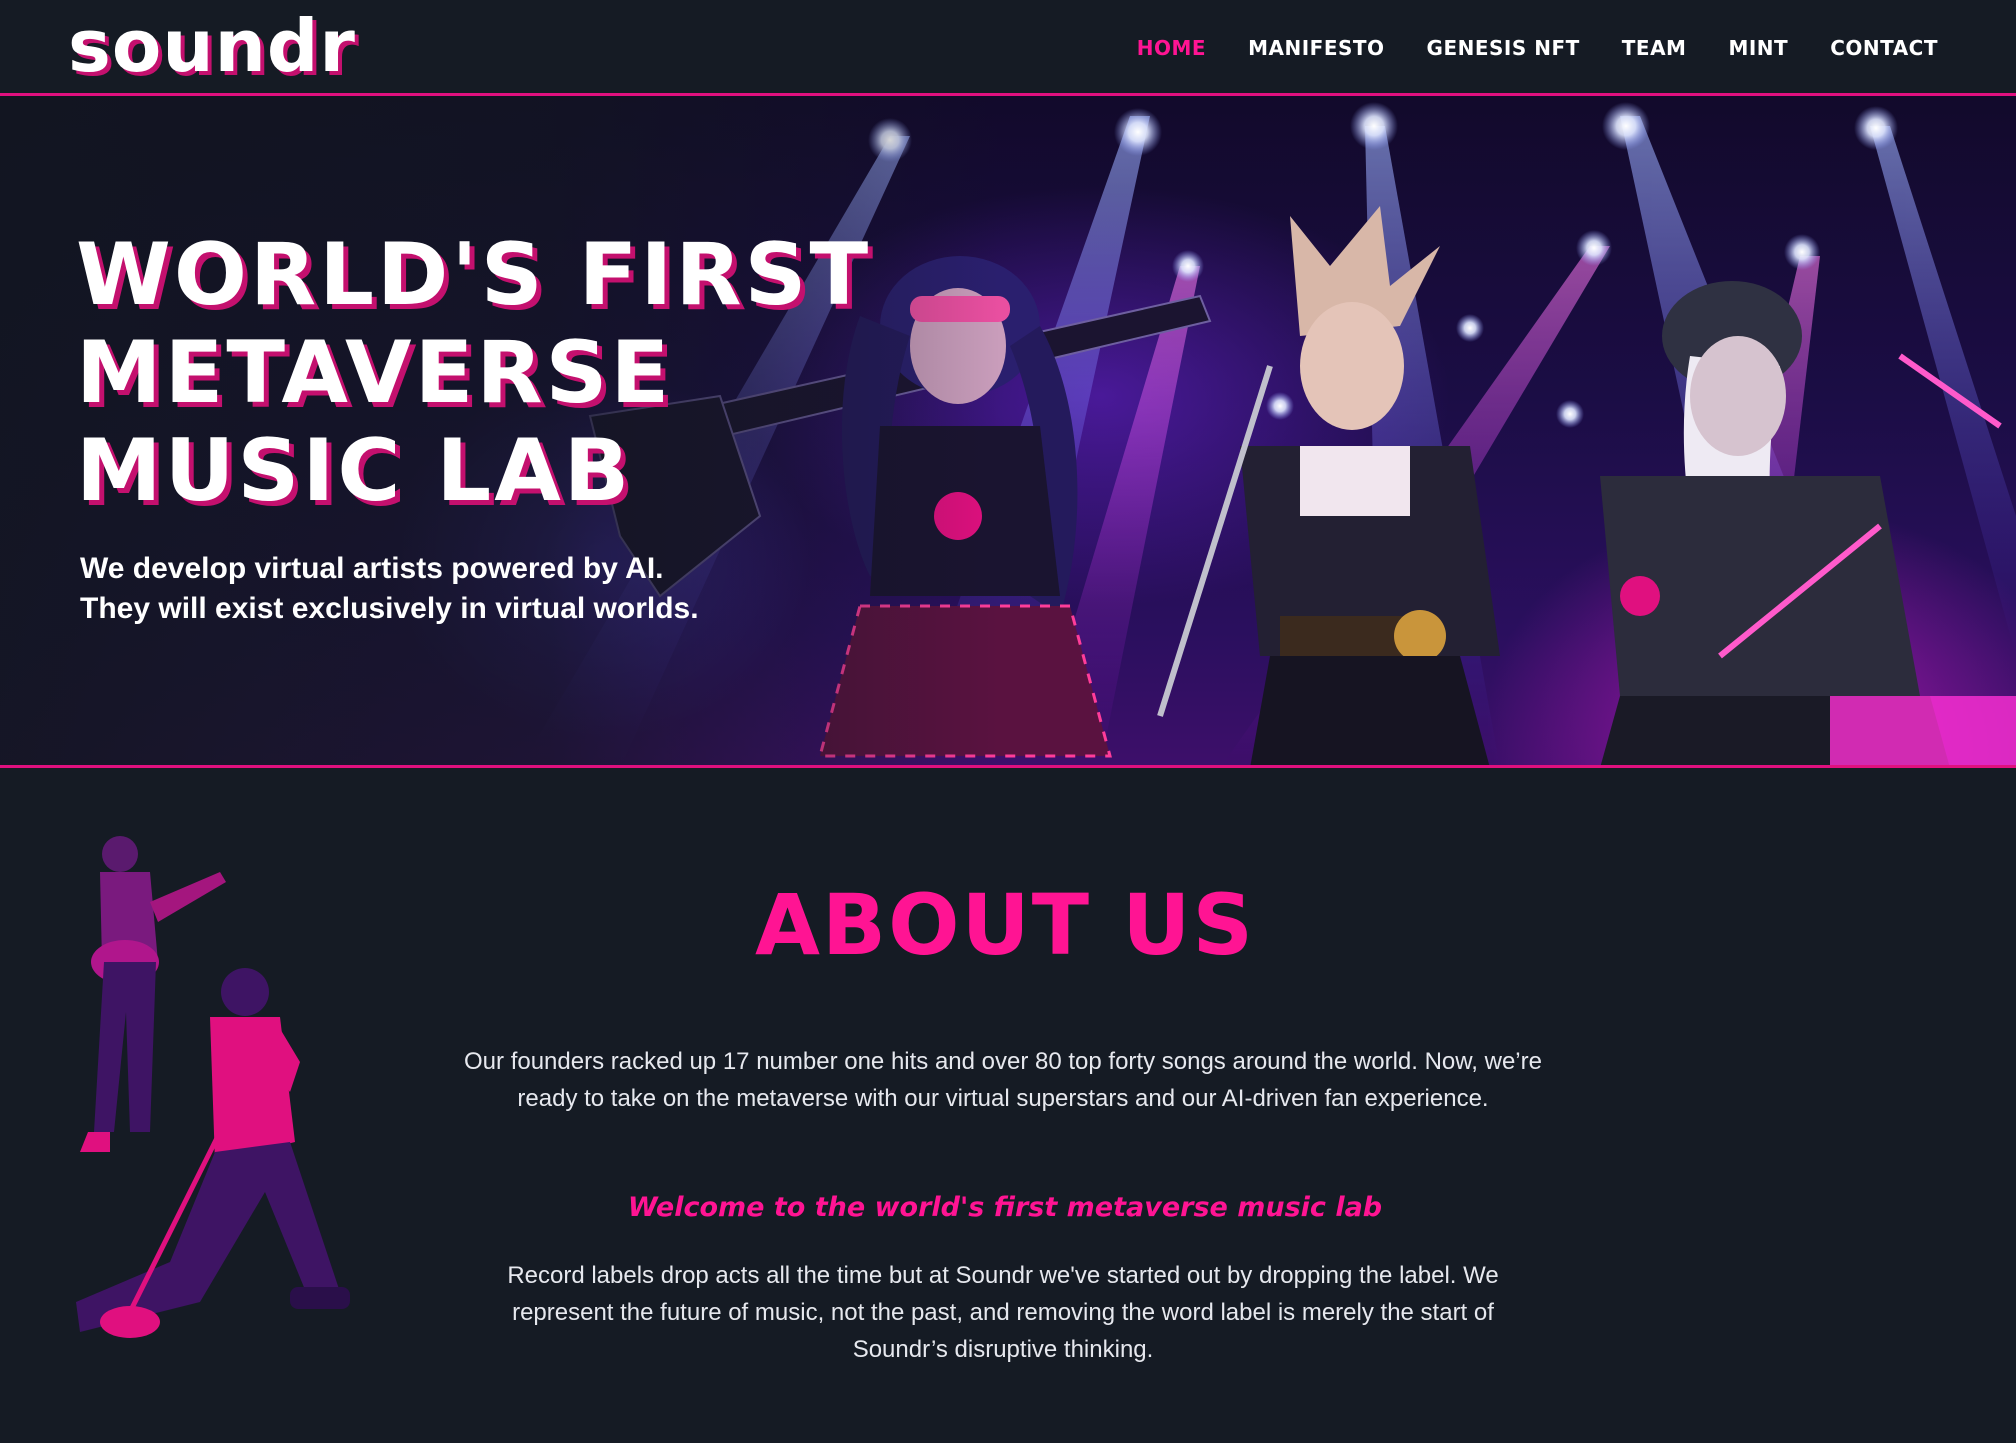  Describe the element at coordinates (354, 471) in the screenshot. I see `hero-title-line: MUSIC LAB` at that location.